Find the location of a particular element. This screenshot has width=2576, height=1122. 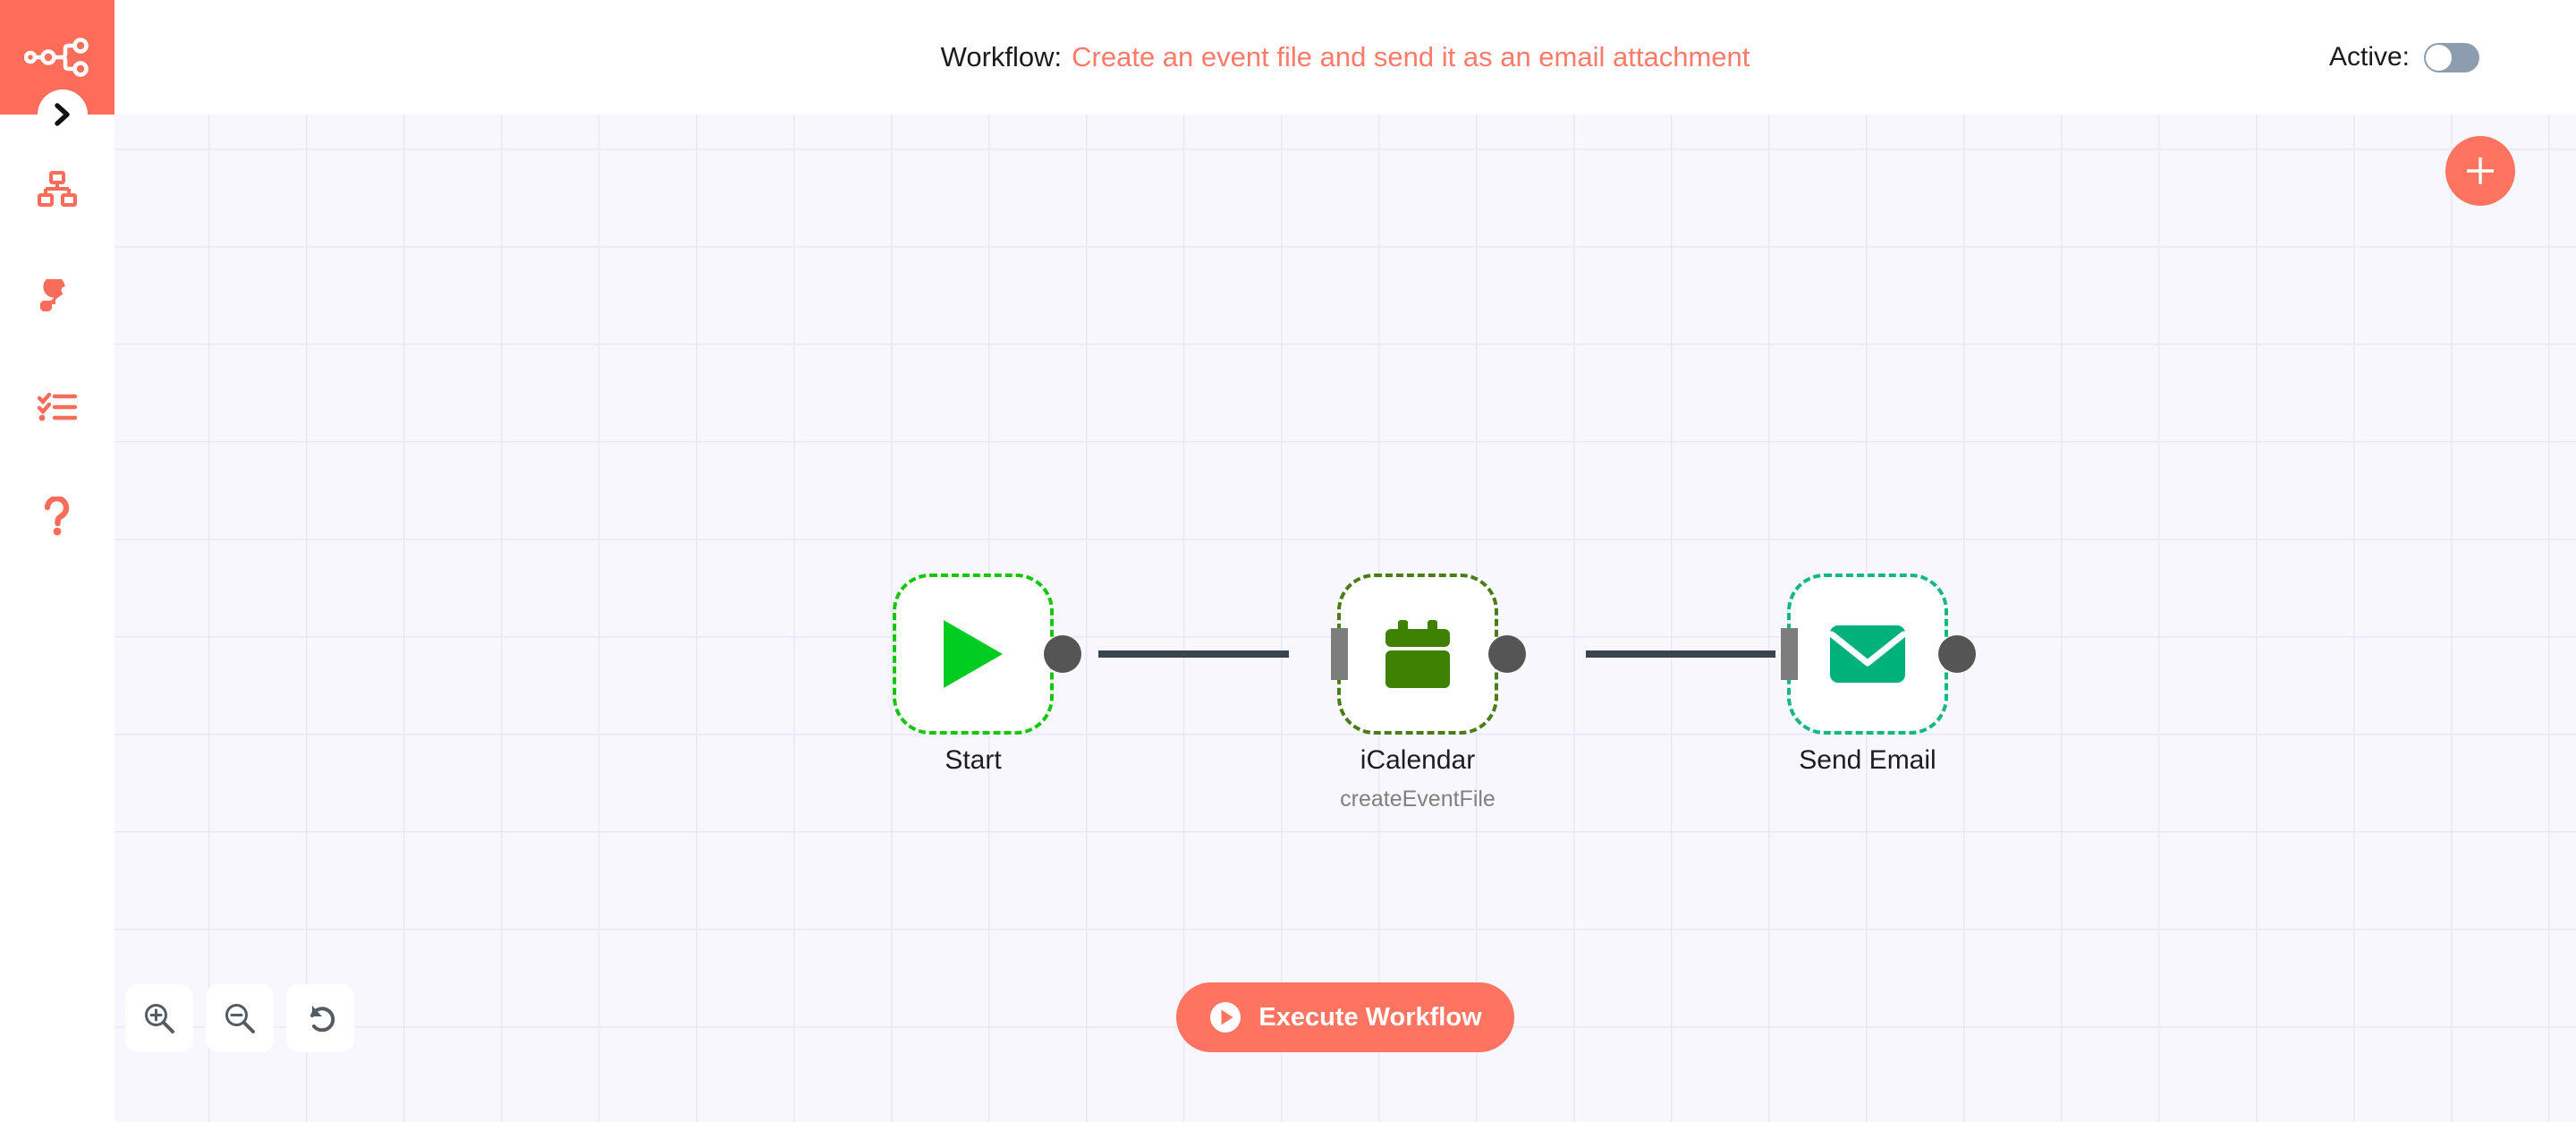

checklist-icon is located at coordinates (57, 406).